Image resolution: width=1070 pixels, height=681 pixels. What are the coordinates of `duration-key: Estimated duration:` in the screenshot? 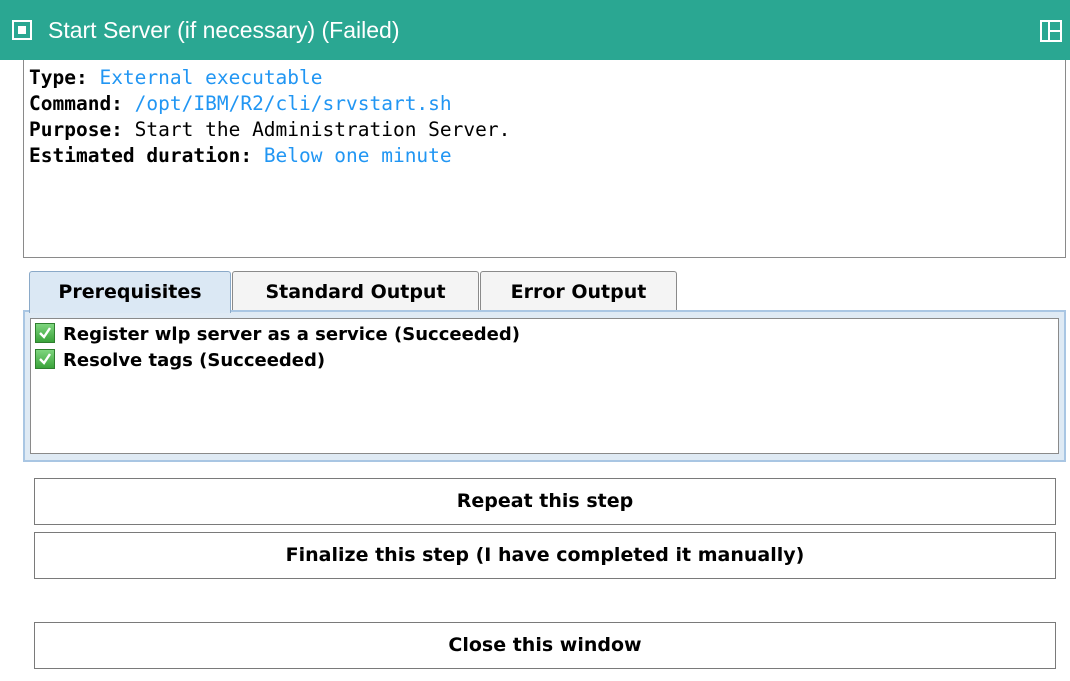 It's located at (141, 155).